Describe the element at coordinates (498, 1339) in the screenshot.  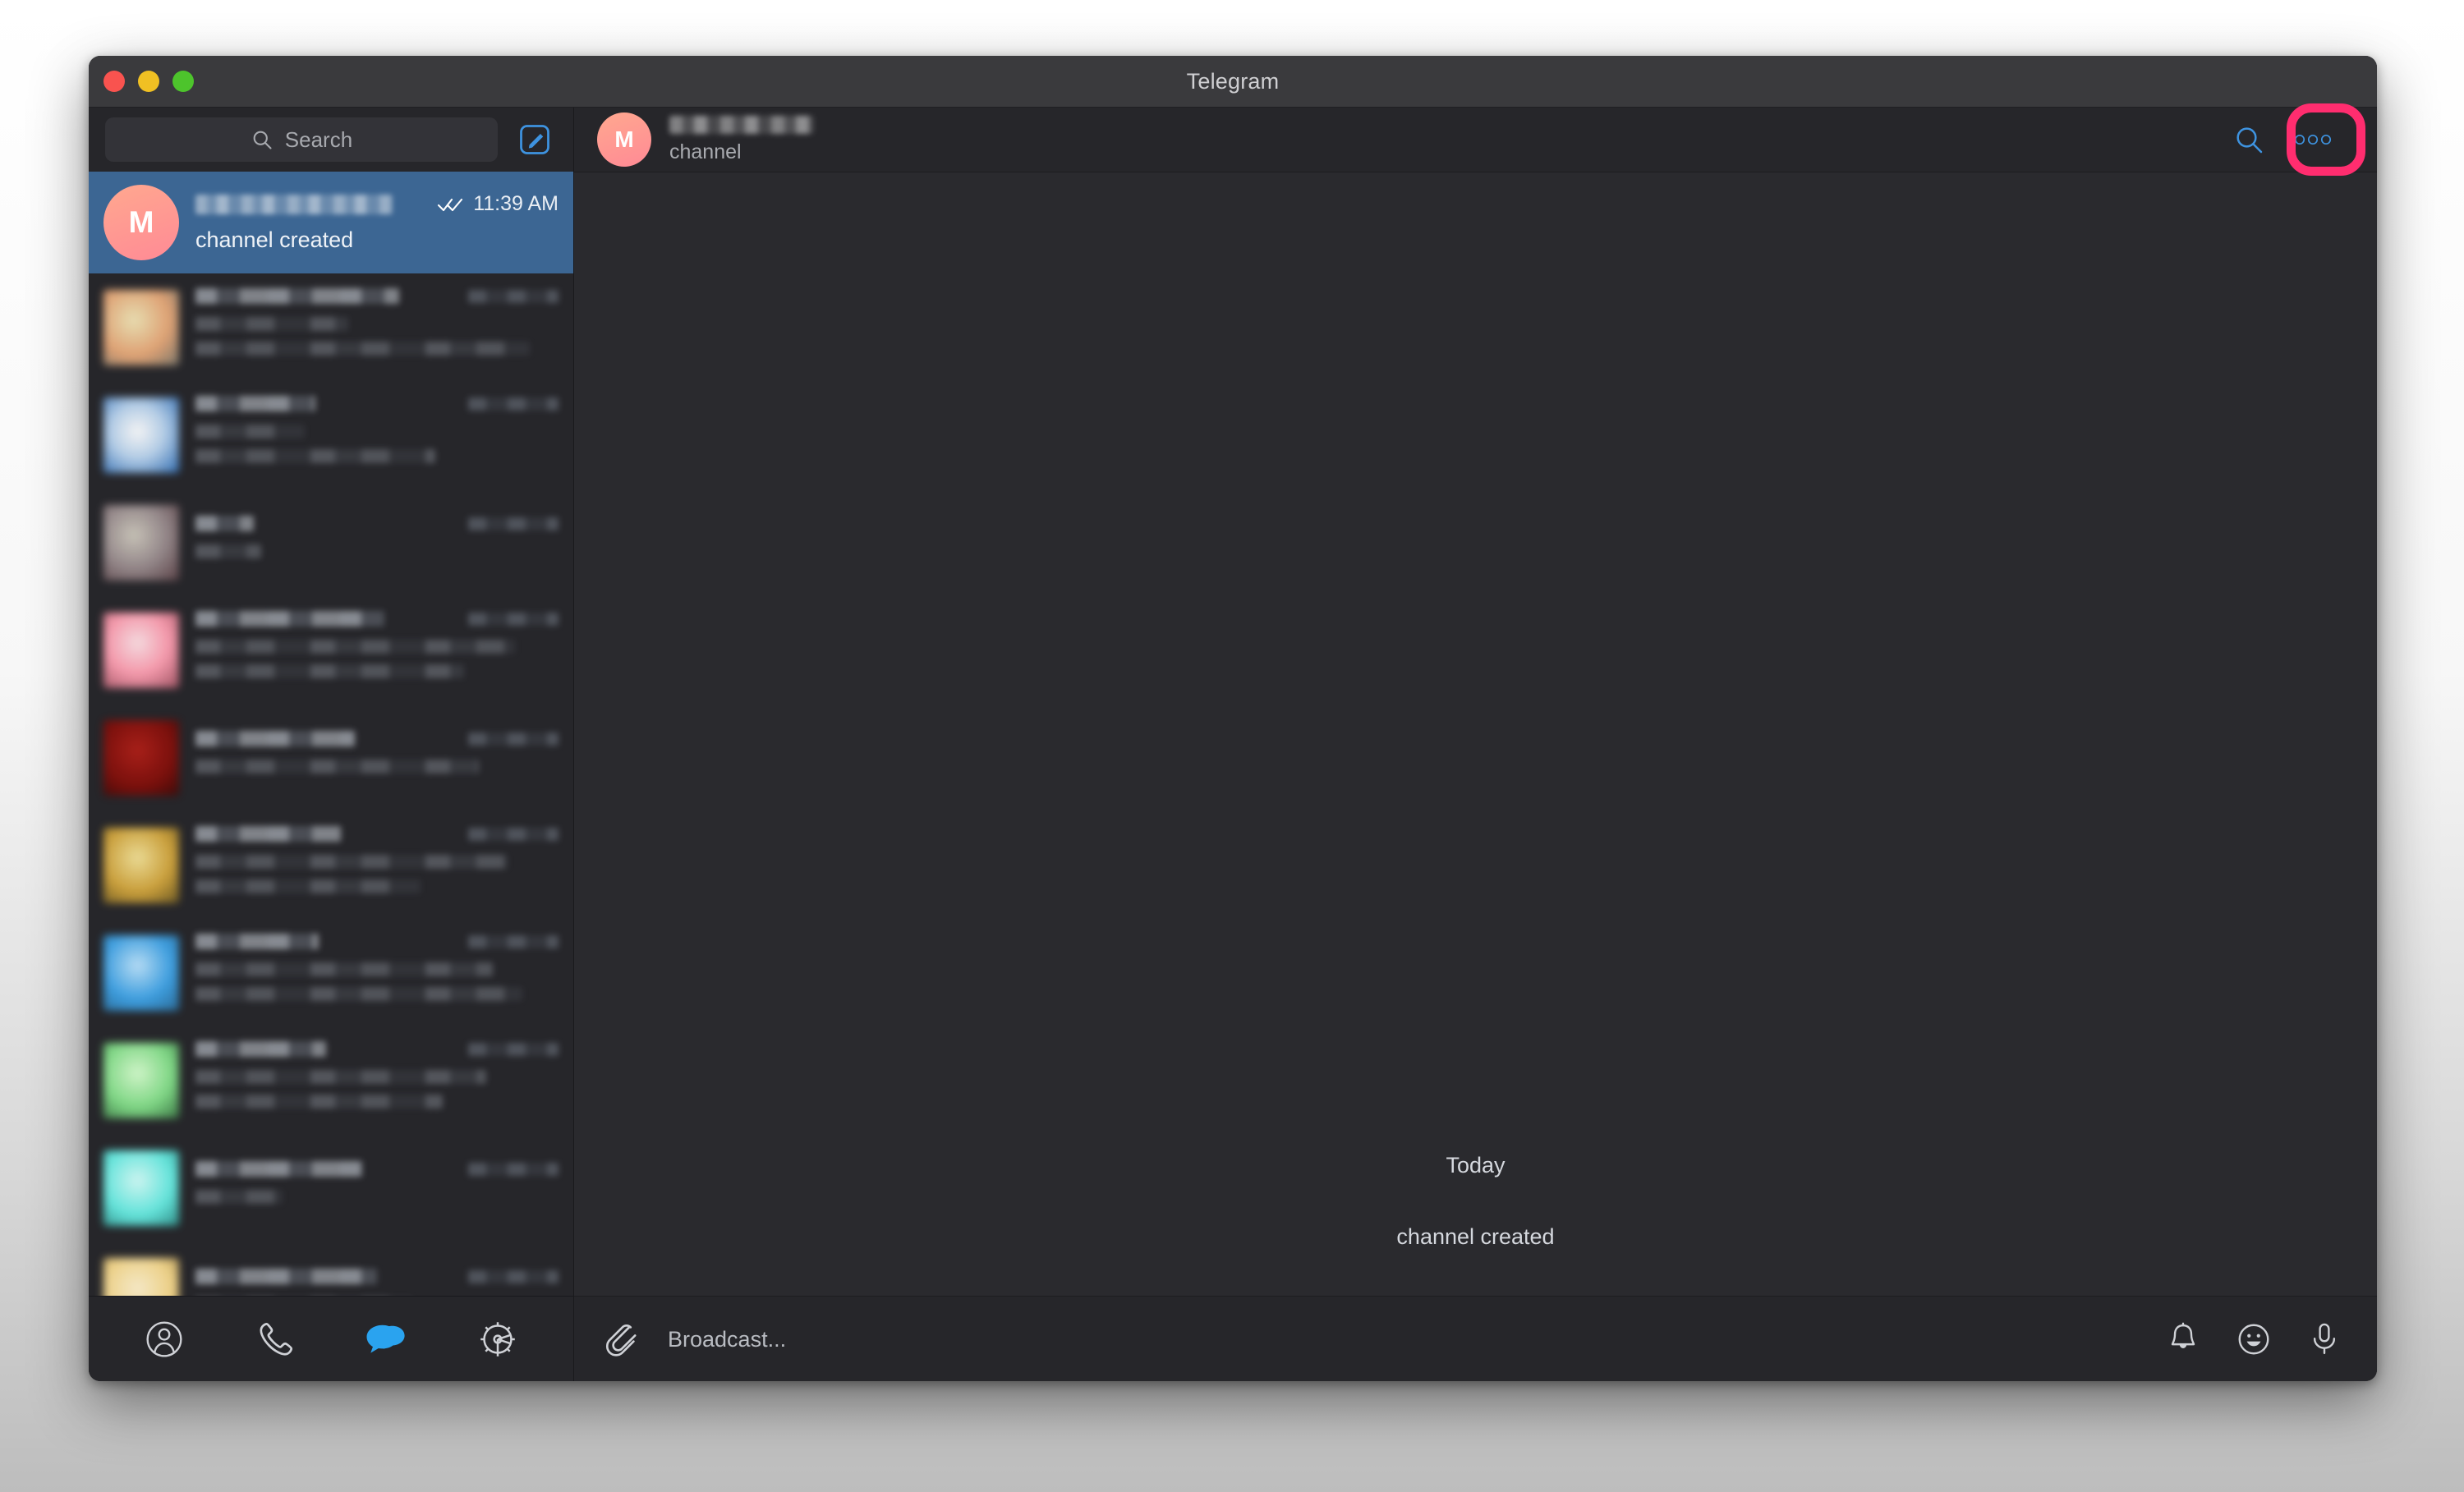
I see `sidebar-tab-settings` at that location.